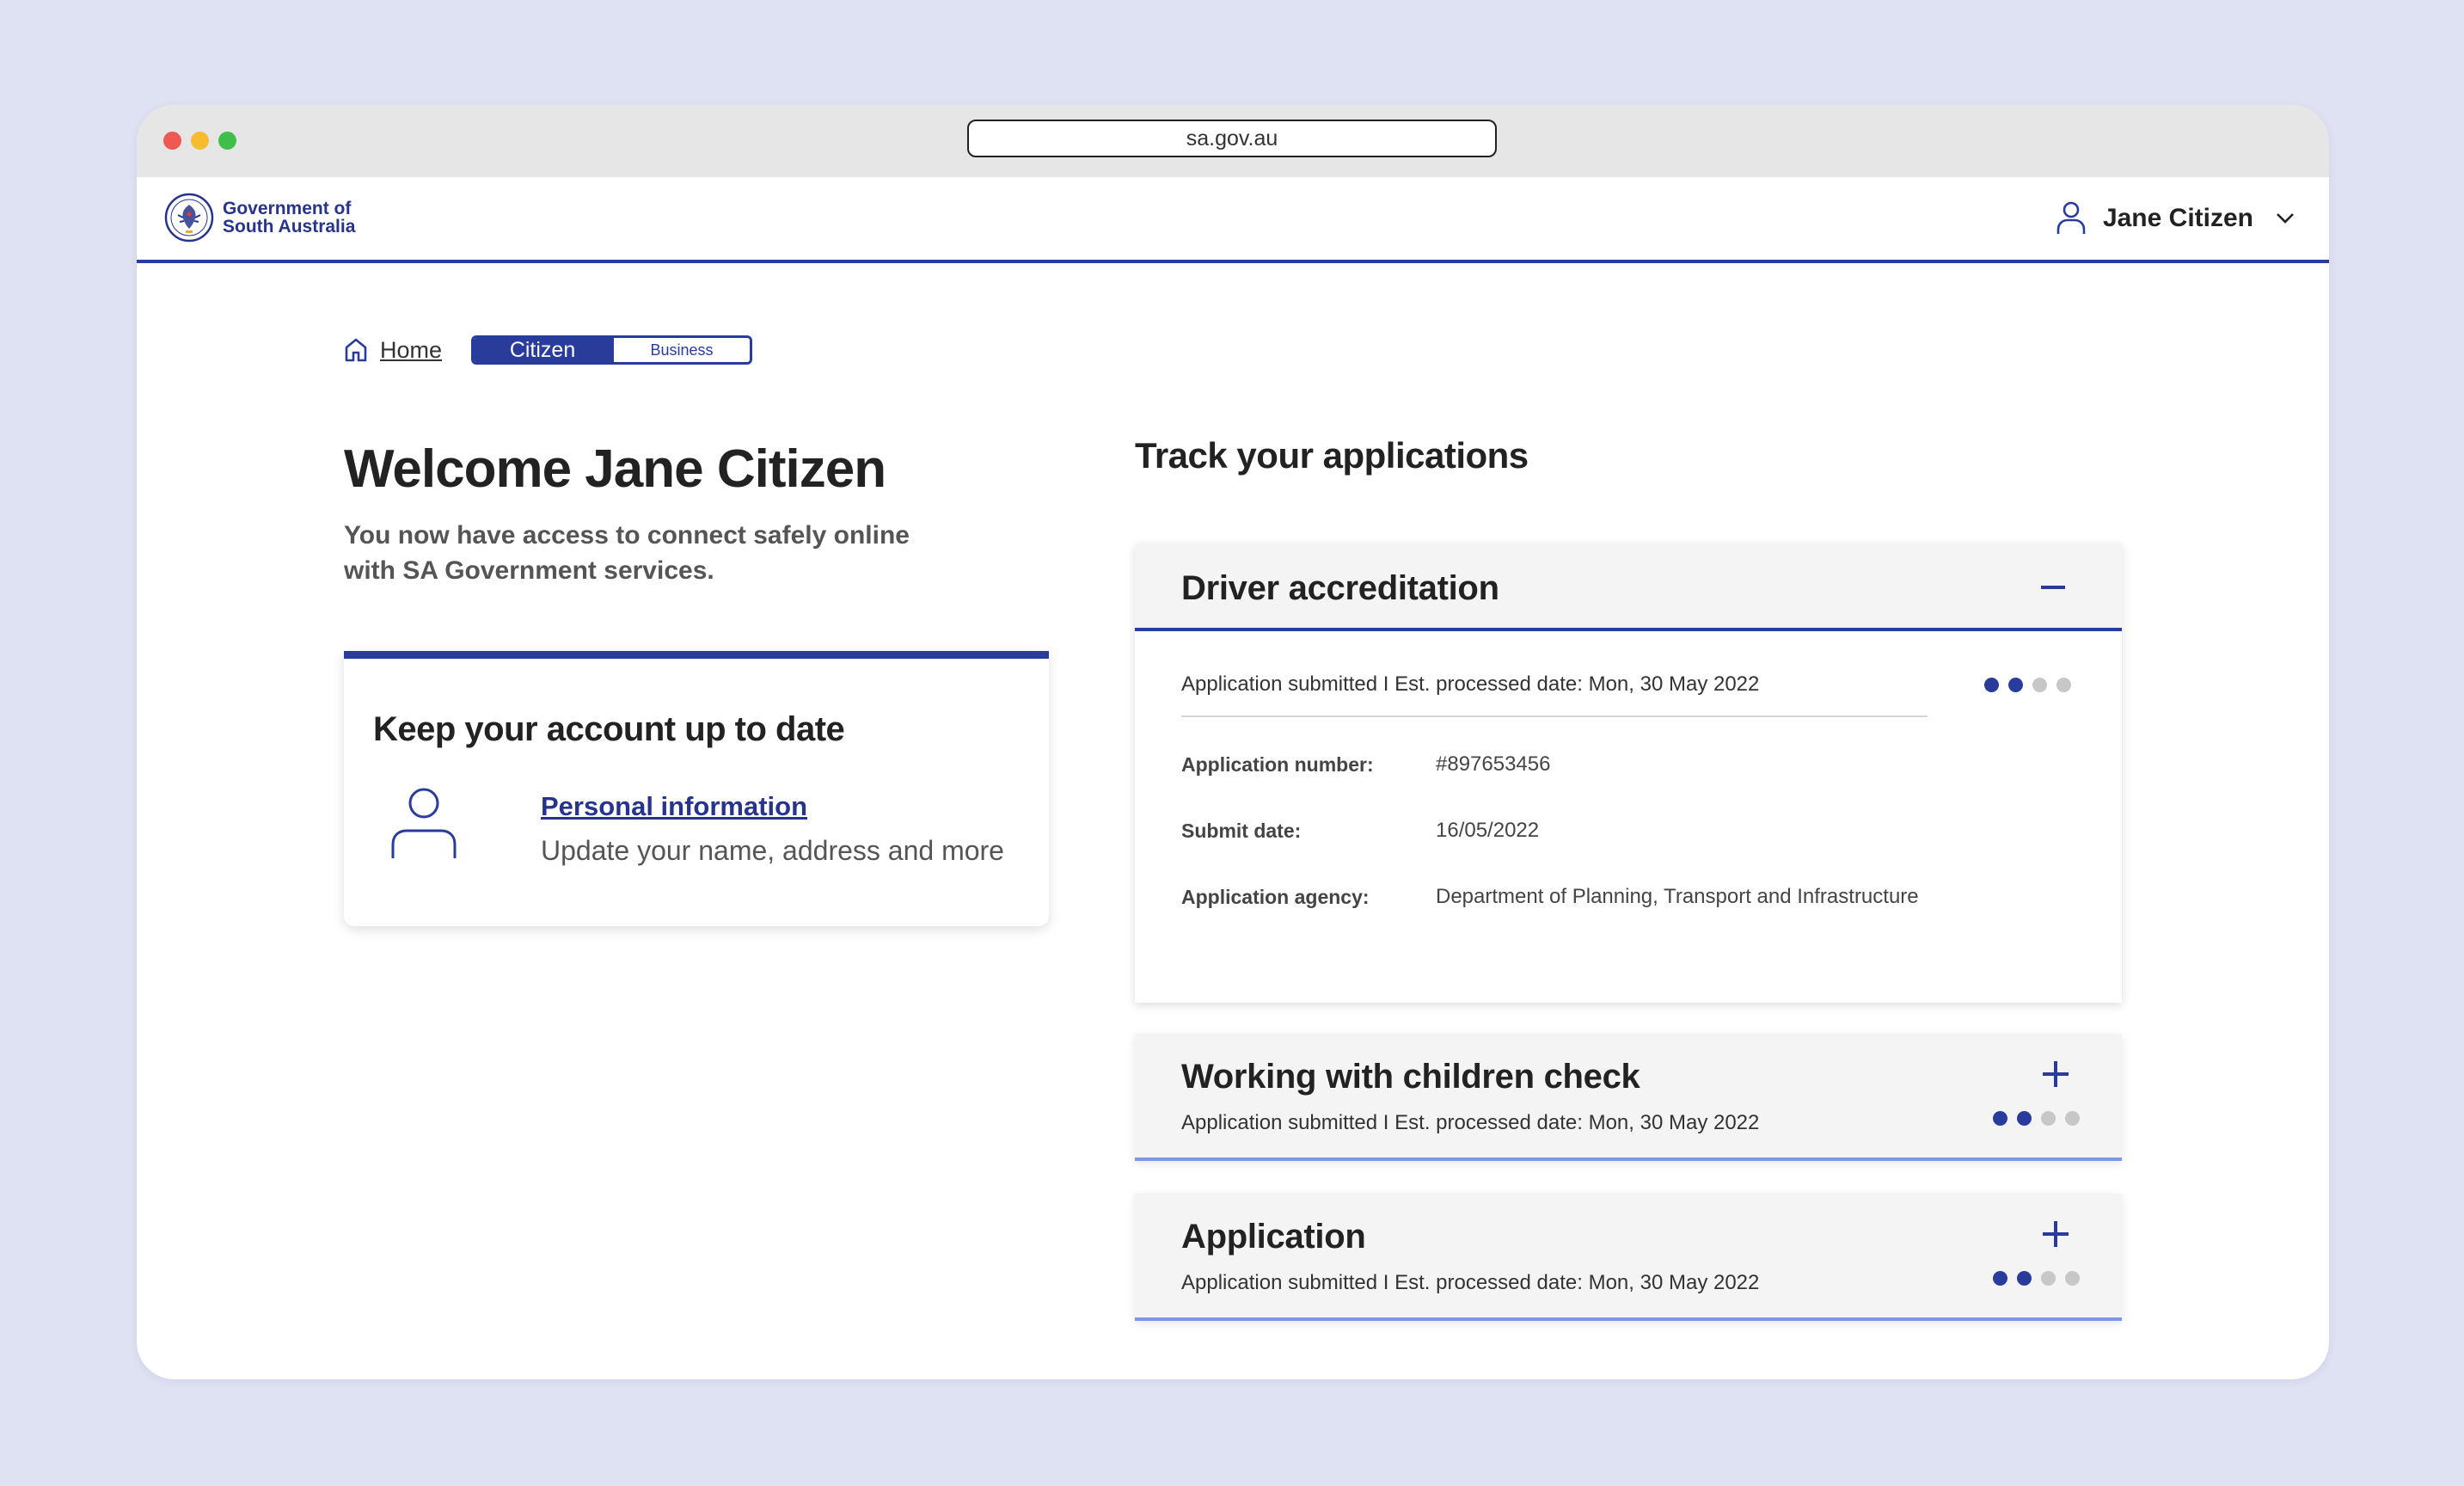 Image resolution: width=2464 pixels, height=1486 pixels. Describe the element at coordinates (674, 806) in the screenshot. I see `personal-information-link: Personal information` at that location.